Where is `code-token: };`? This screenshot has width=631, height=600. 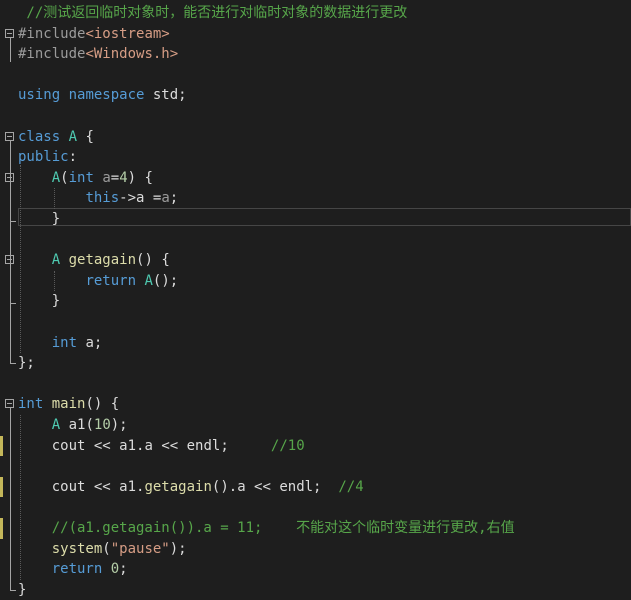 code-token: }; is located at coordinates (26, 363).